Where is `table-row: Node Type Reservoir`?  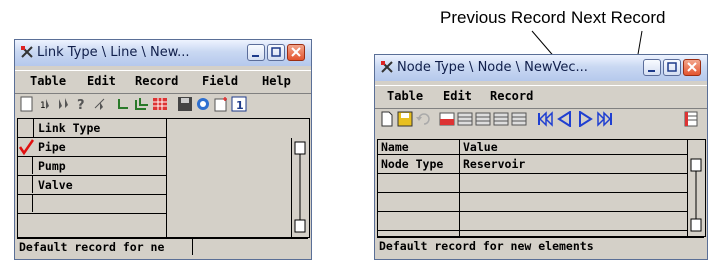 table-row: Node Type Reservoir is located at coordinates (532, 164).